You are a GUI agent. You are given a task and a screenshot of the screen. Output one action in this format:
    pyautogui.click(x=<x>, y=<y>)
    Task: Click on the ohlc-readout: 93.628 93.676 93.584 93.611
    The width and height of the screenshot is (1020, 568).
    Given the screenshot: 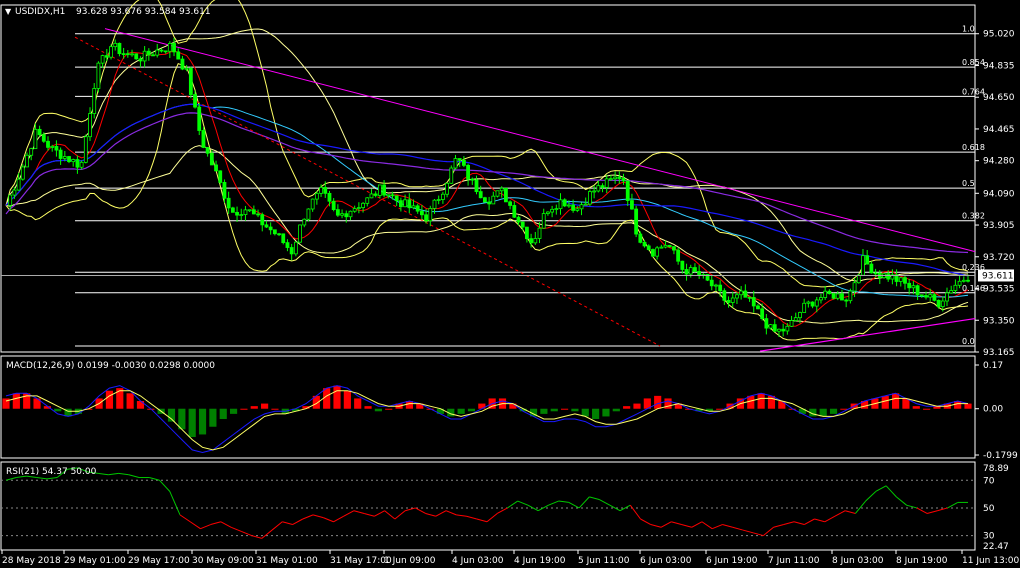 What is the action you would take?
    pyautogui.click(x=143, y=12)
    